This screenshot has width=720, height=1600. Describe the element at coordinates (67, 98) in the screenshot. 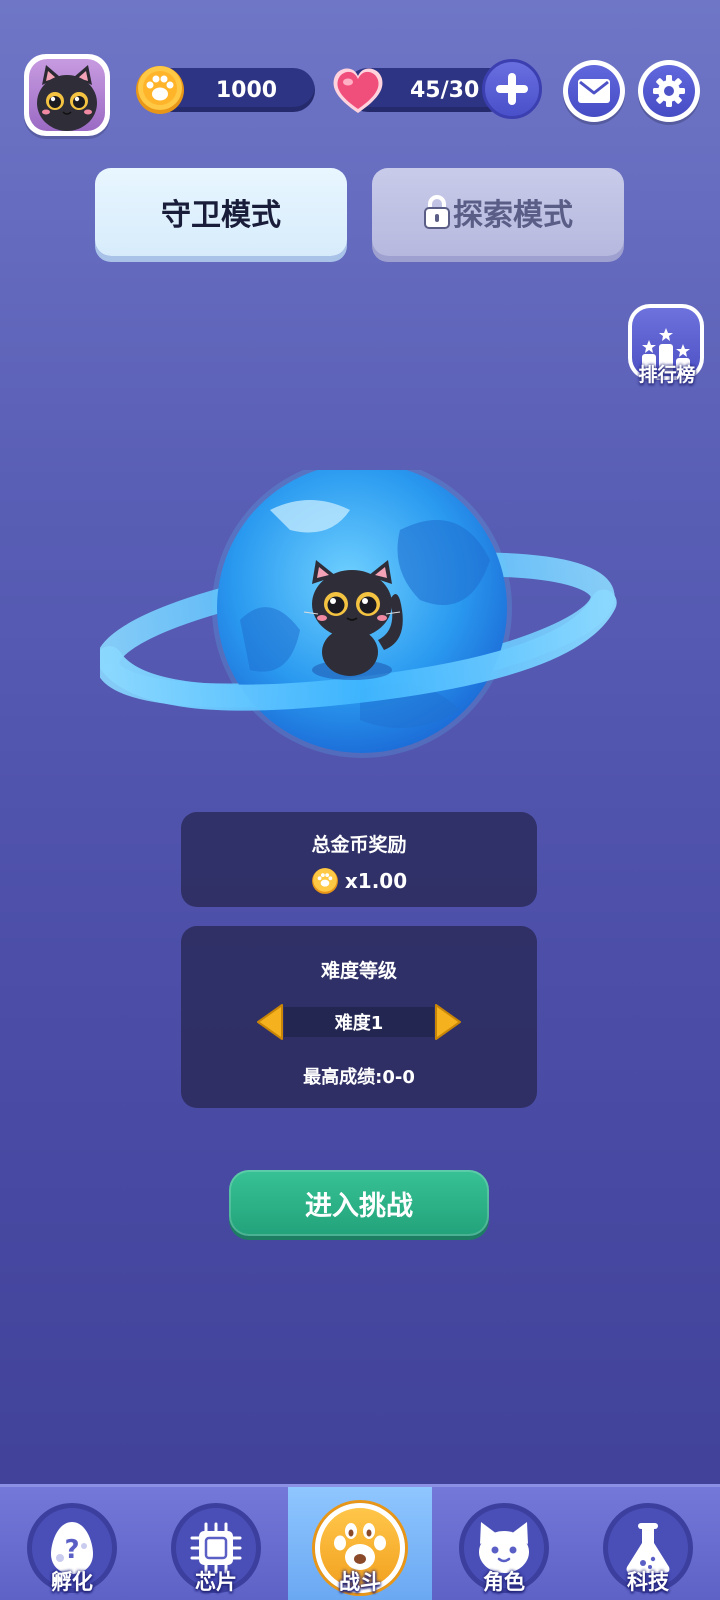

I see `black-cat-icon` at that location.